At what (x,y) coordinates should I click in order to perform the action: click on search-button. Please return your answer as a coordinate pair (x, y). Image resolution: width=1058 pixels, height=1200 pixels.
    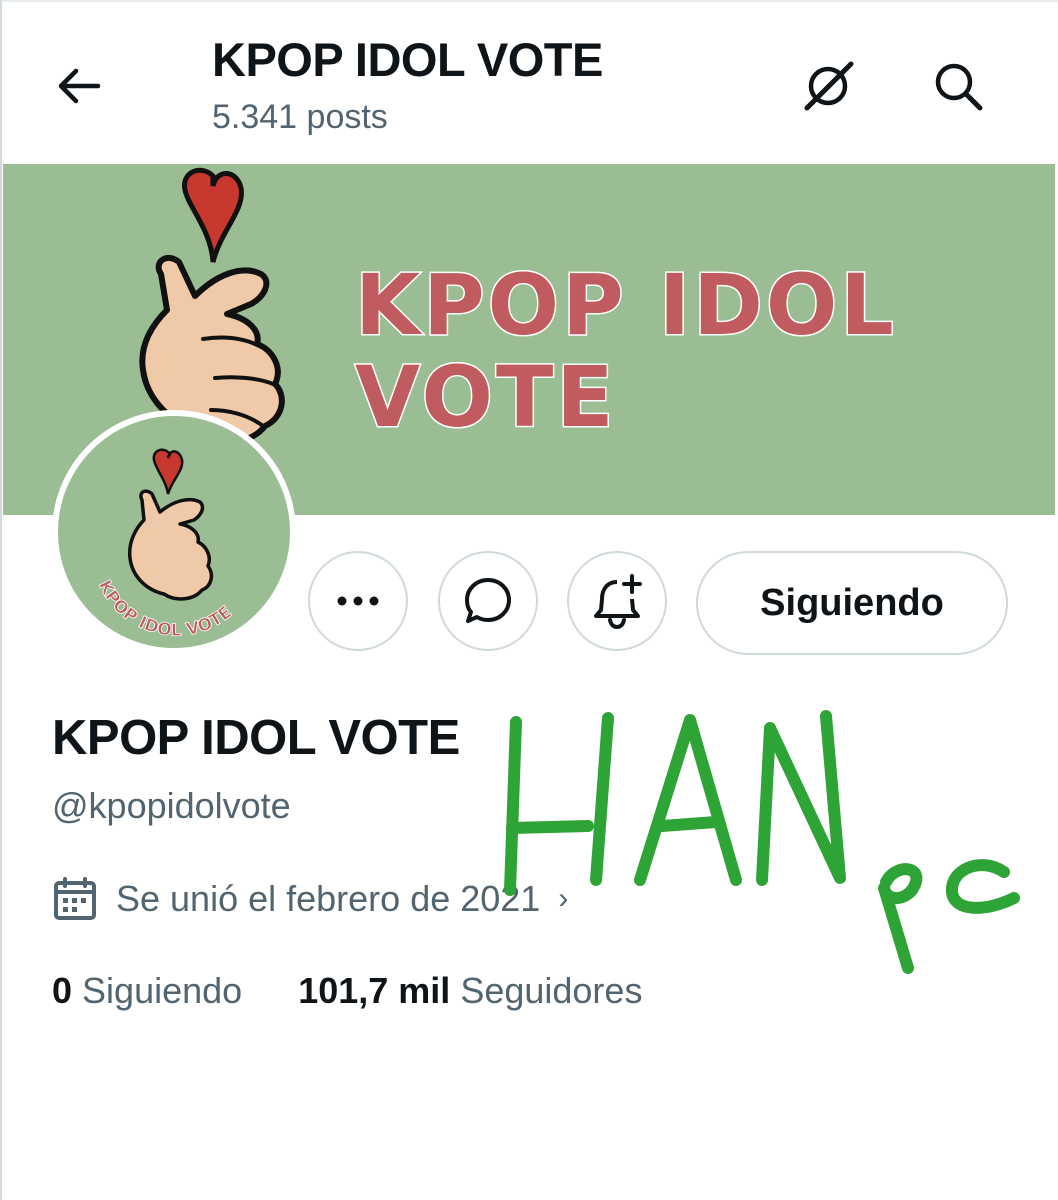
    Looking at the image, I should click on (958, 86).